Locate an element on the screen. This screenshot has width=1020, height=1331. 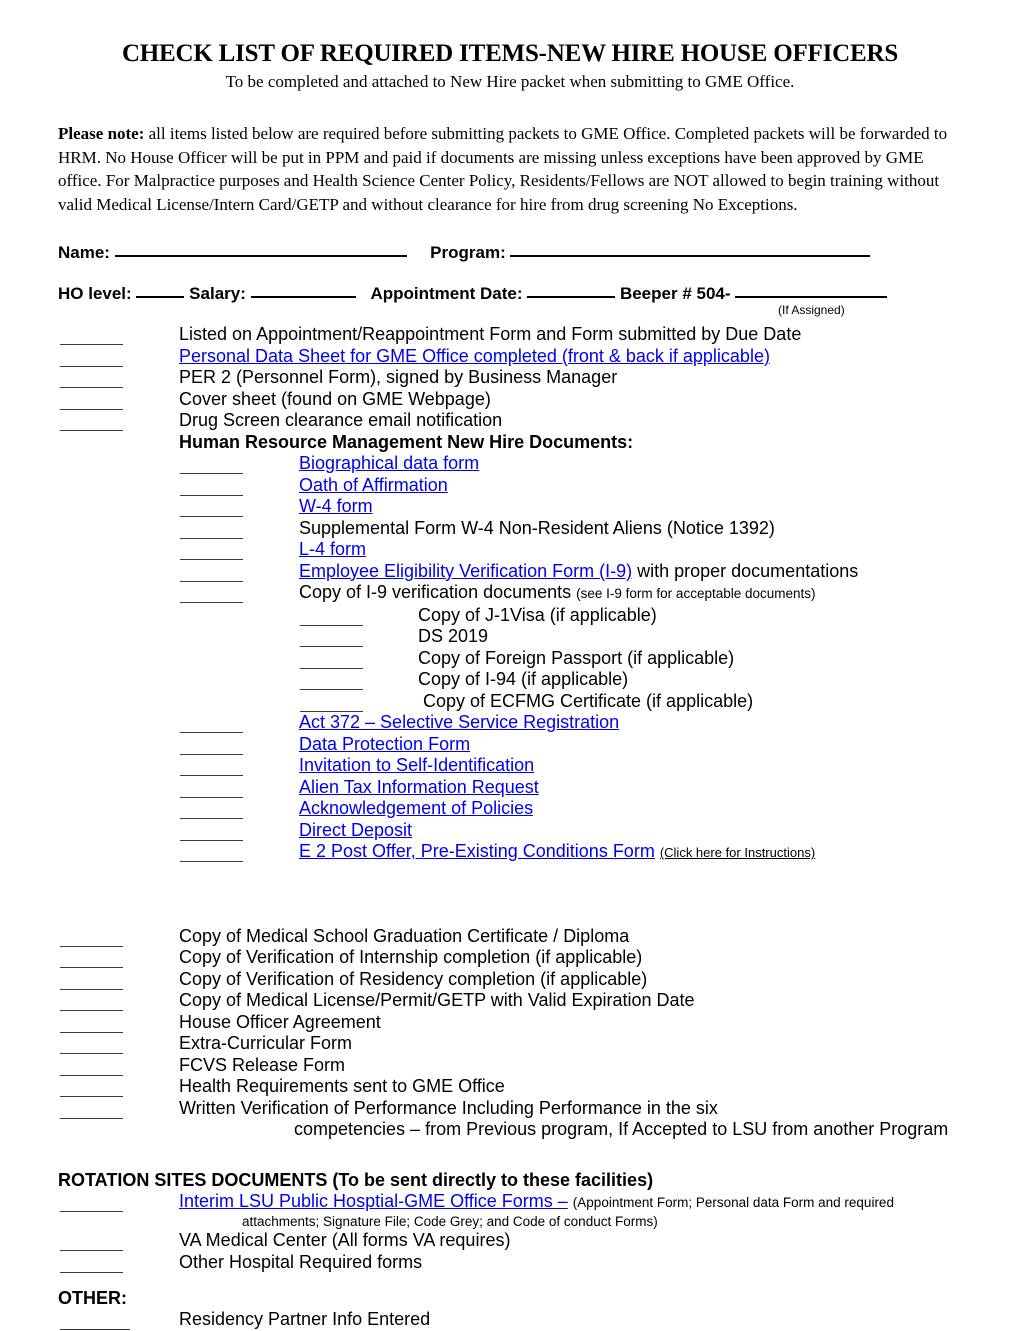
checklist-item: DS 2019 is located at coordinates (510, 637).